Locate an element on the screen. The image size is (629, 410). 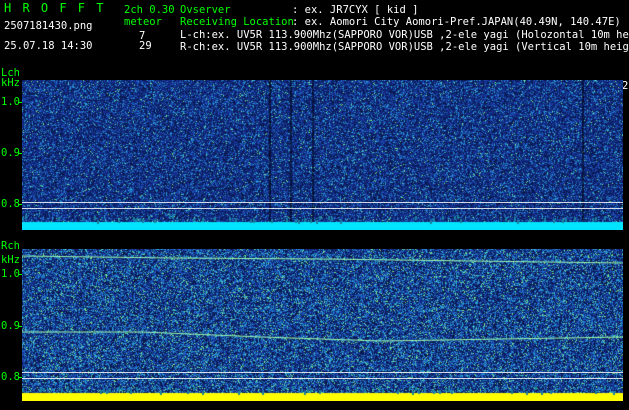
mode-label: 2ch 0.30 is located at coordinates (149, 10).